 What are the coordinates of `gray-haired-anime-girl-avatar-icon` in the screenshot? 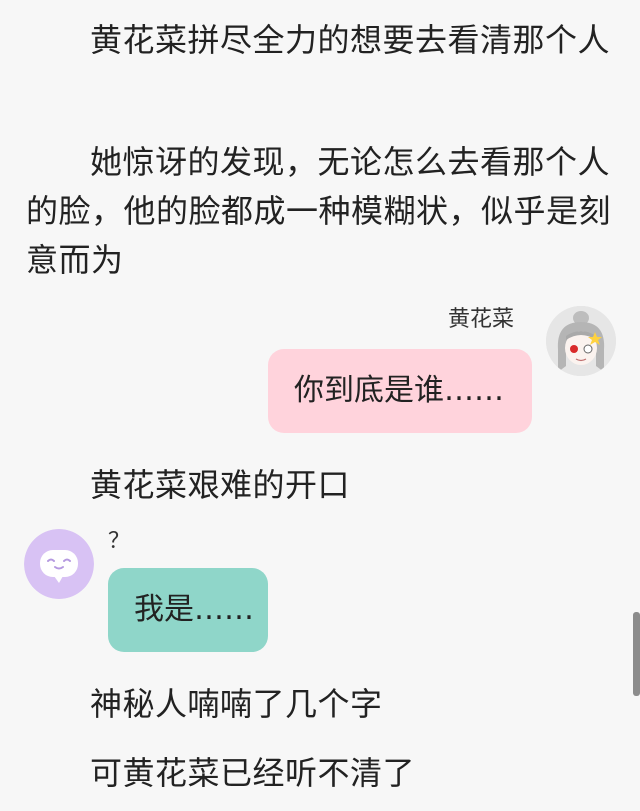 It's located at (581, 341).